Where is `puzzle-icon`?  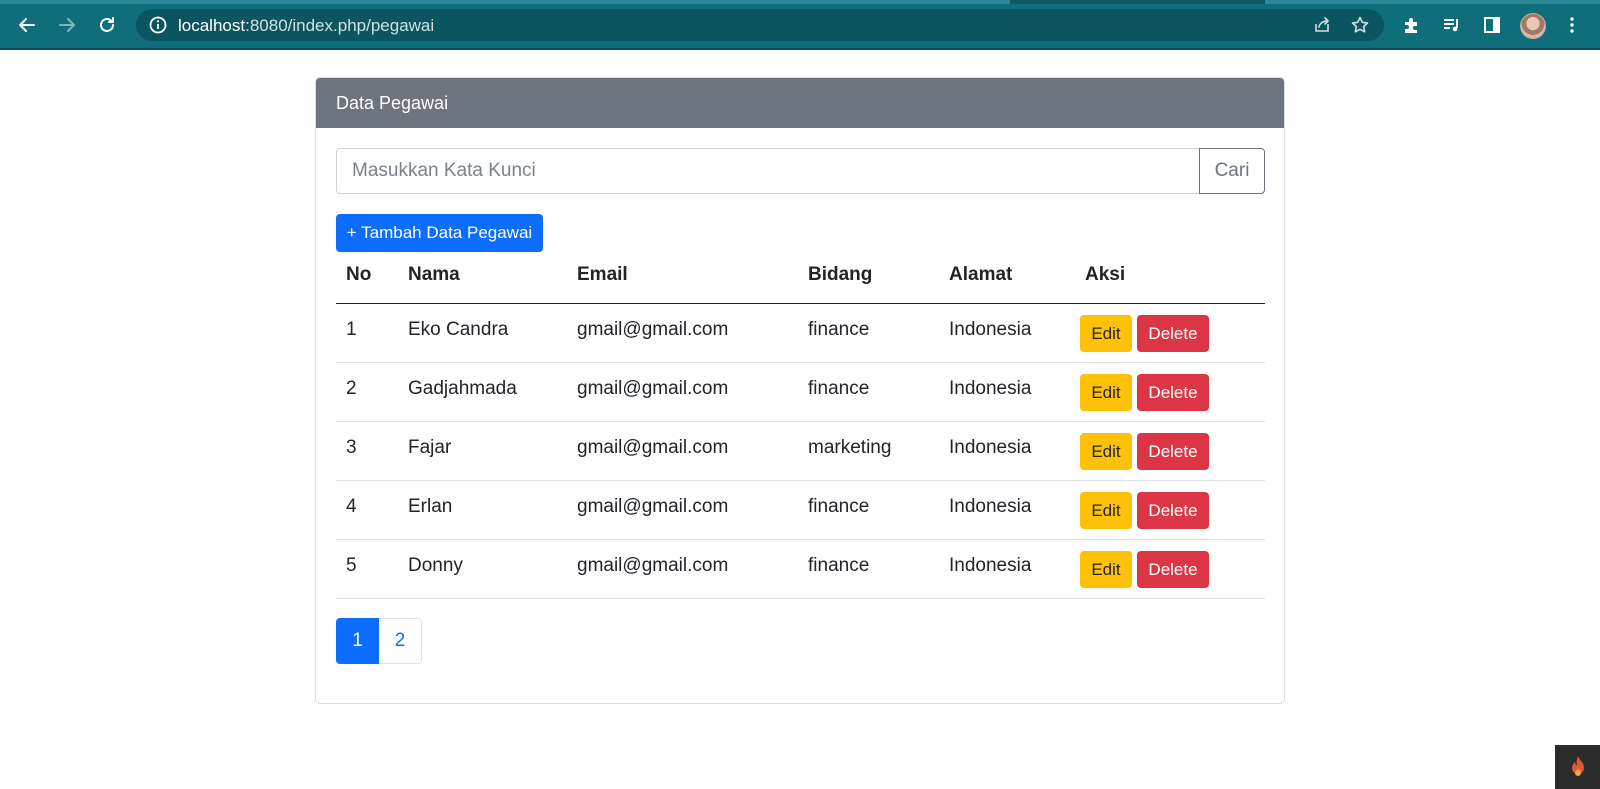 puzzle-icon is located at coordinates (1411, 25).